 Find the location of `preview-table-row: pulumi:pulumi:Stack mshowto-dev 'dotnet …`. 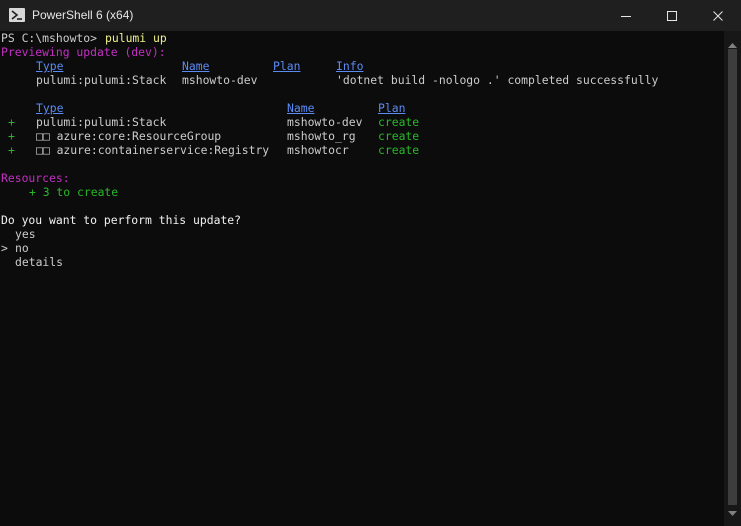

preview-table-row: pulumi:pulumi:Stack mshowto-dev 'dotnet … is located at coordinates (329, 80).